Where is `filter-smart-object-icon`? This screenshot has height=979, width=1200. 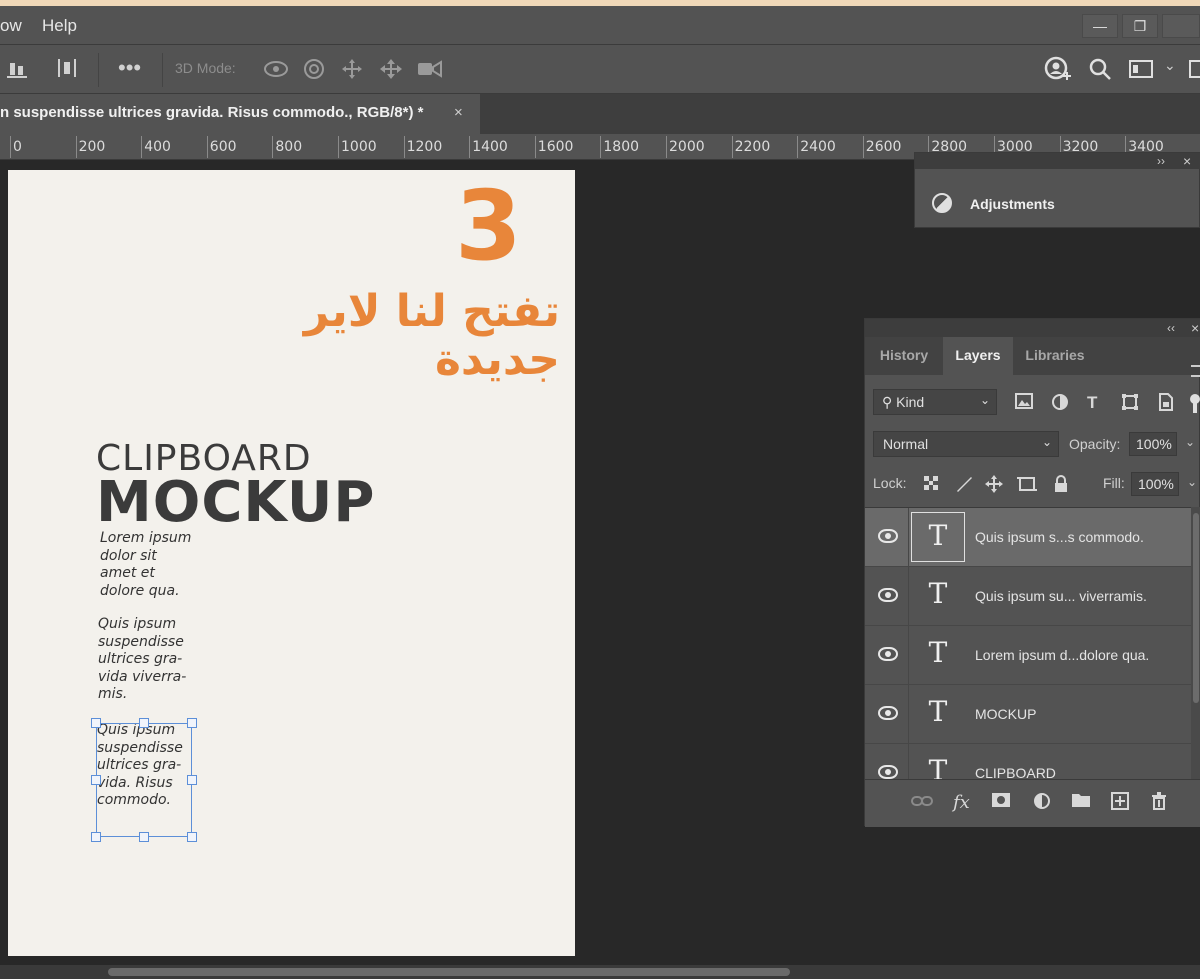
filter-smart-object-icon is located at coordinates (1166, 404).